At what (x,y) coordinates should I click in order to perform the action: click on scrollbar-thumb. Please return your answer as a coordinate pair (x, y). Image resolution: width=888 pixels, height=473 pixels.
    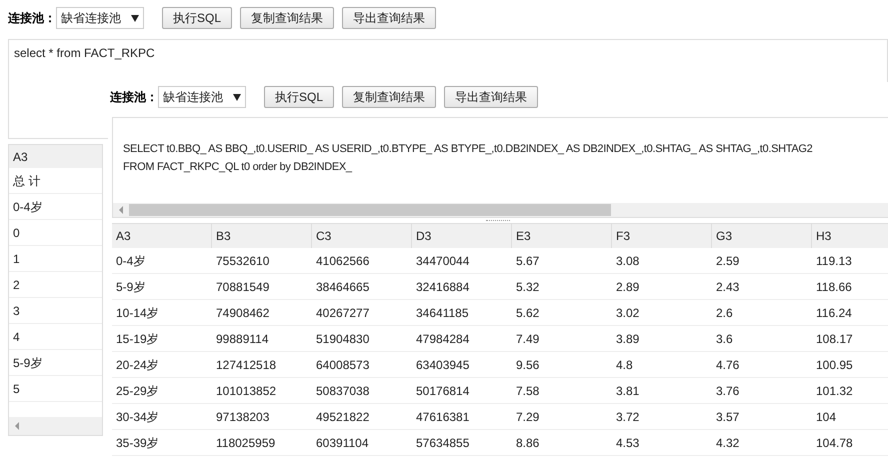
    Looking at the image, I should click on (370, 210).